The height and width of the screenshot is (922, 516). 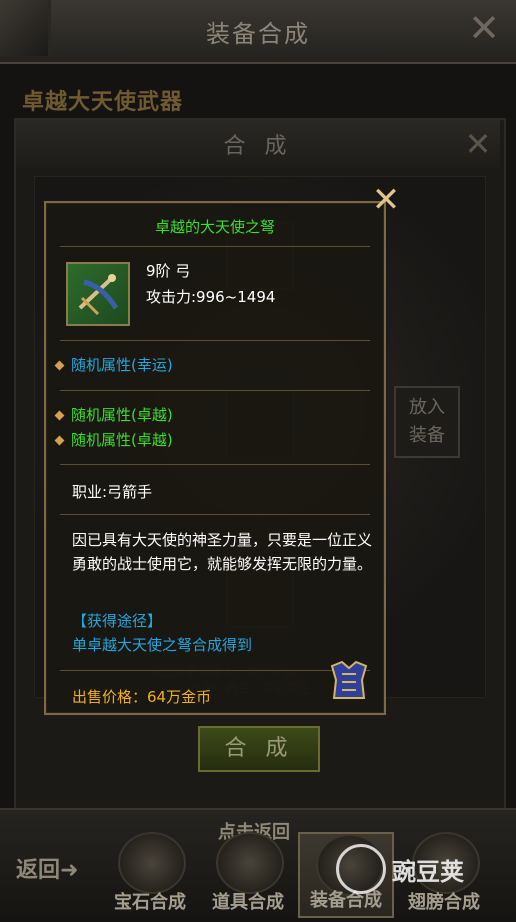 I want to click on back-arrow-icon: ➜, so click(x=69, y=870).